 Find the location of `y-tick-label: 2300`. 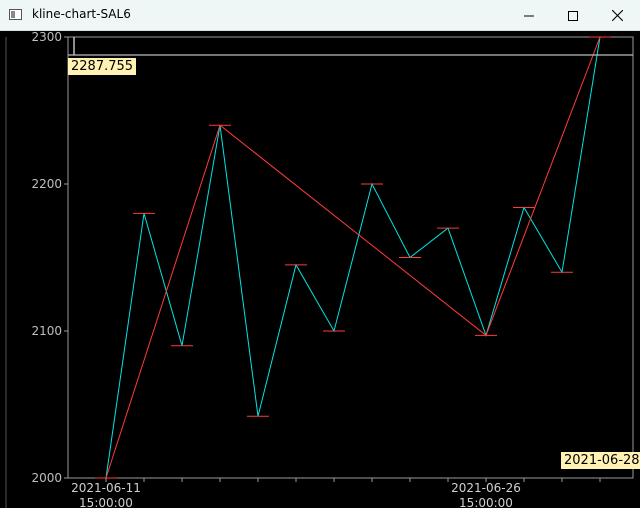

y-tick-label: 2300 is located at coordinates (46, 37).